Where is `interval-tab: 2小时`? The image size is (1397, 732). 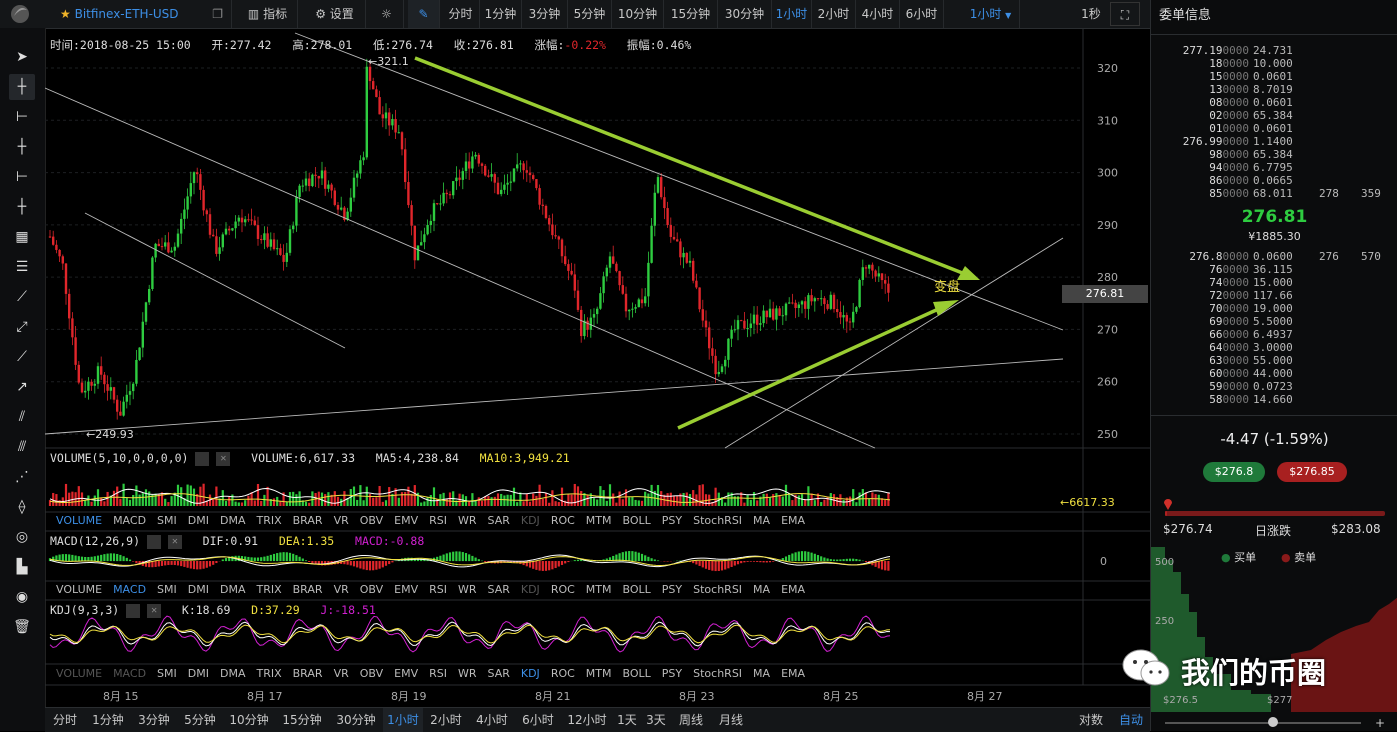
interval-tab: 2小时 is located at coordinates (834, 14).